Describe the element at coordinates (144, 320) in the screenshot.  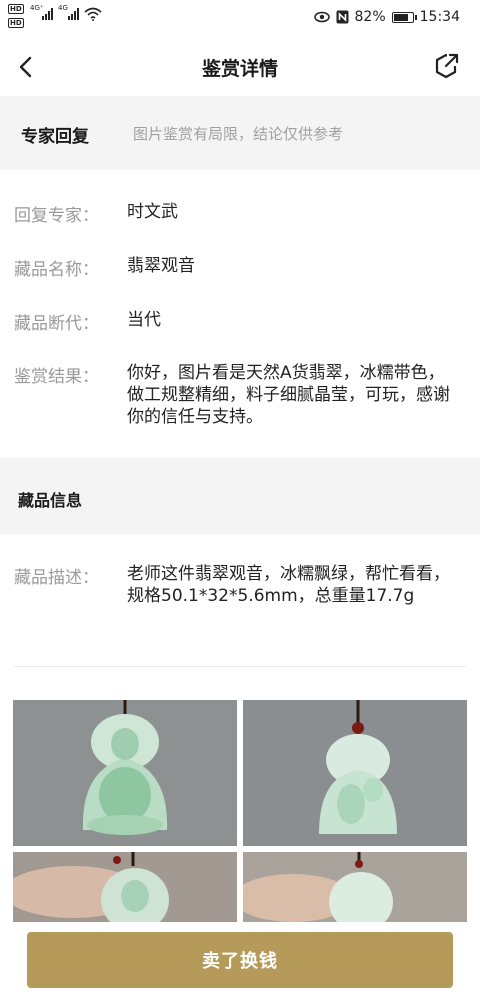
I see `row-value: 当代` at that location.